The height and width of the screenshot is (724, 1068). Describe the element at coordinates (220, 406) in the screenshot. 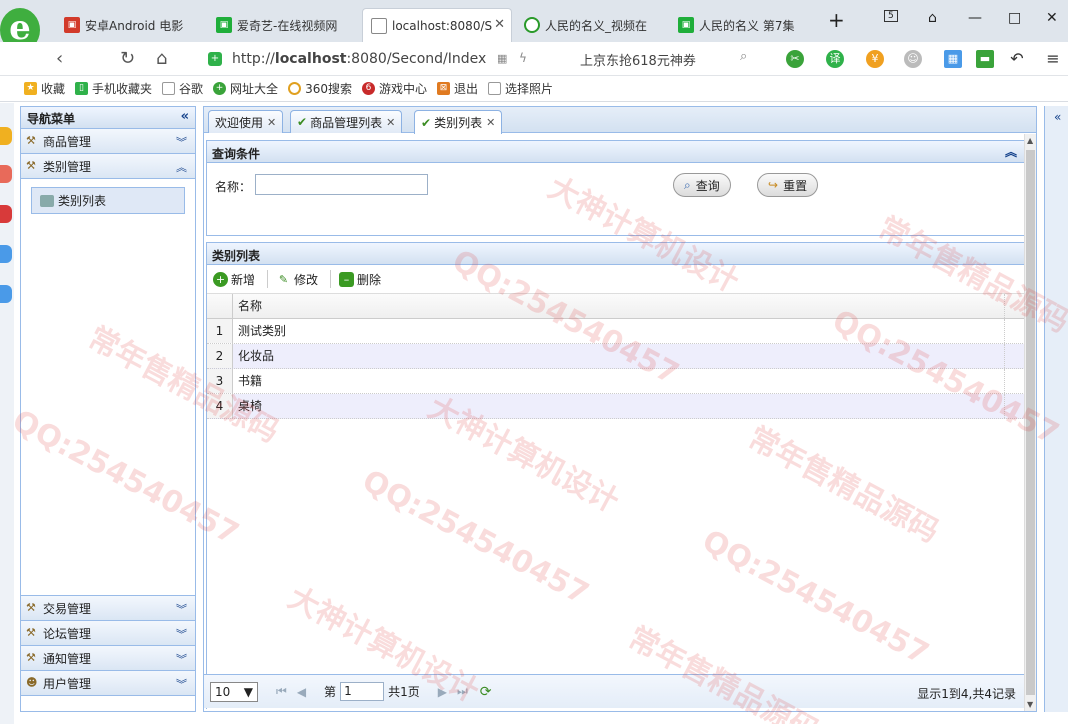

I see `row-number: 4` at that location.